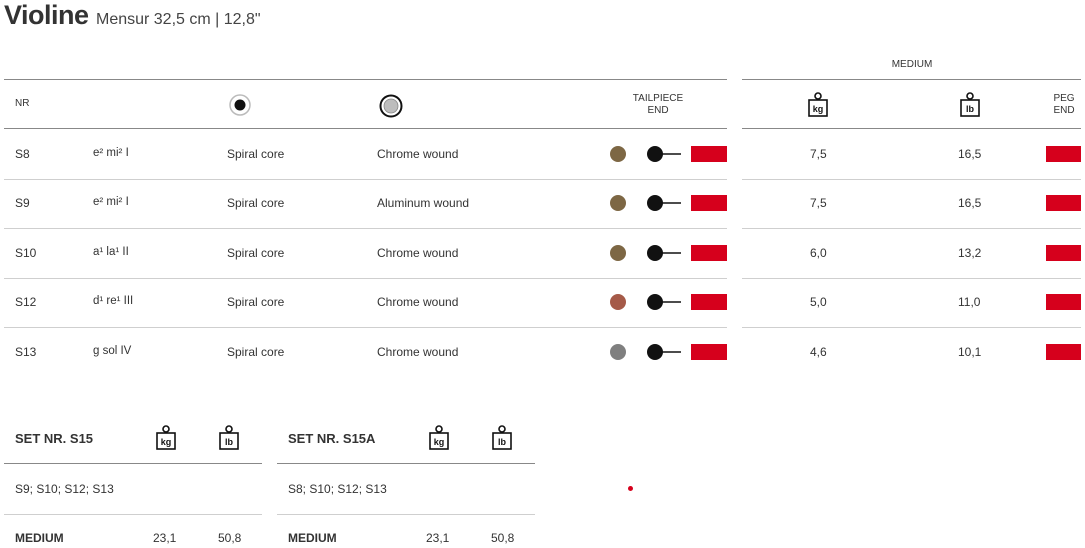  I want to click on row-wrapping: Aluminum wound, so click(423, 203).